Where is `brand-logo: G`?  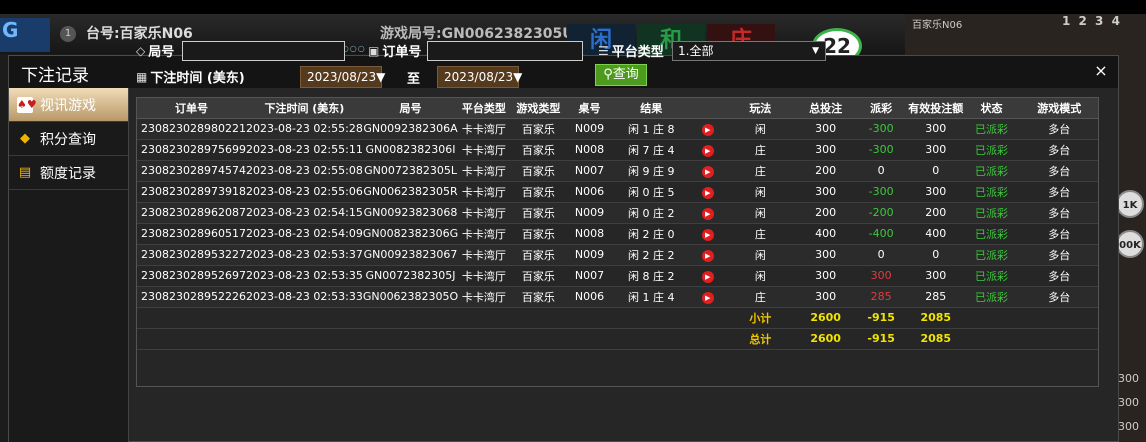
brand-logo: G is located at coordinates (25, 35).